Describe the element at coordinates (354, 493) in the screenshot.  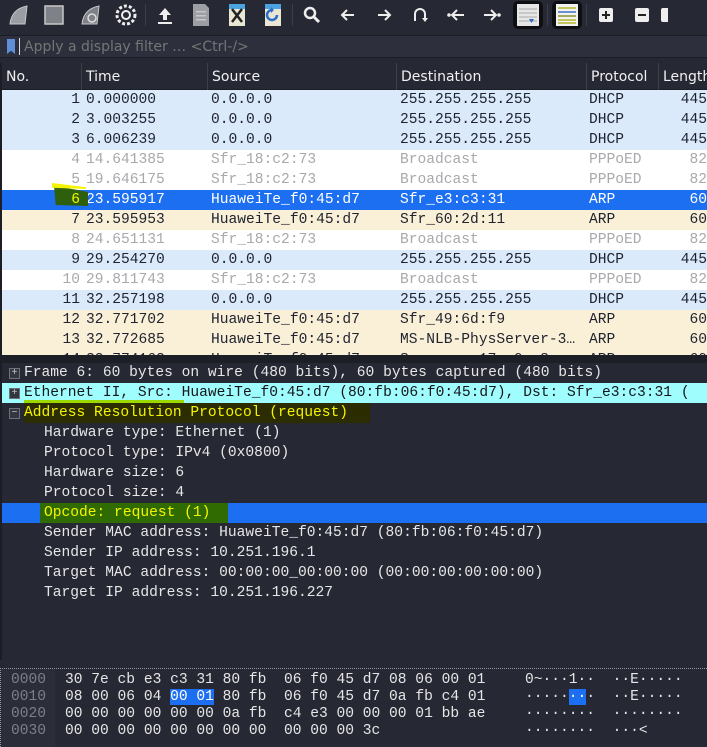
I see `tree-field-protocol-size: Protocol size: 4` at that location.